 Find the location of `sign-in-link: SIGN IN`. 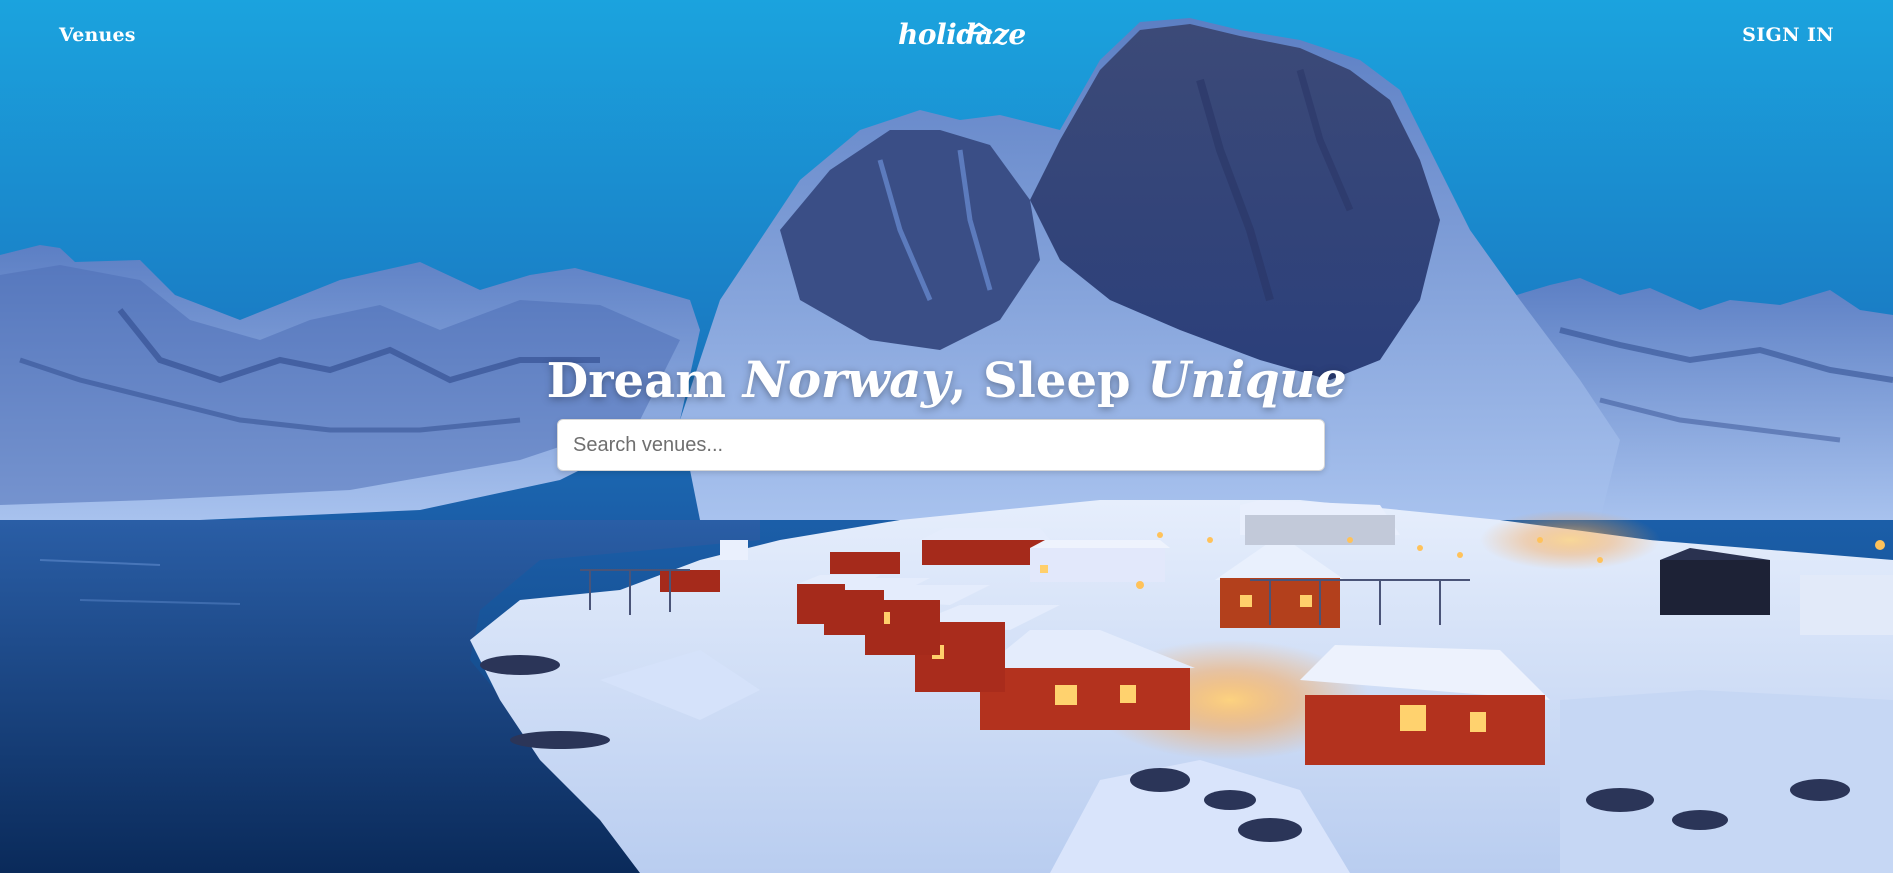

sign-in-link: SIGN IN is located at coordinates (1788, 35).